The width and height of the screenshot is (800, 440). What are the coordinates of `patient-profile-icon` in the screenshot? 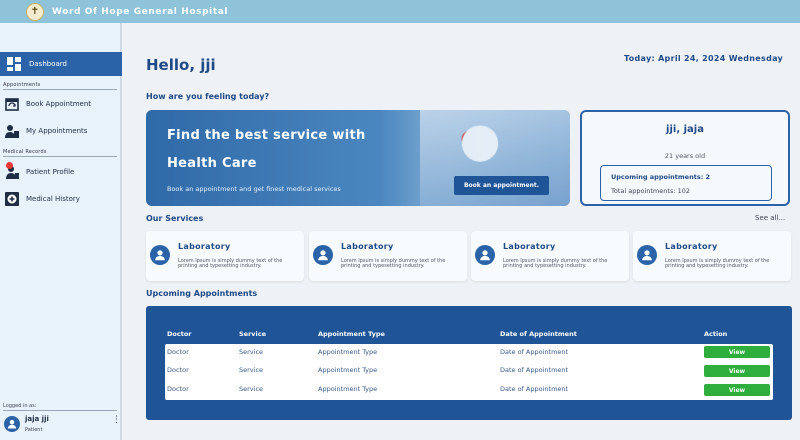 It's located at (12, 171).